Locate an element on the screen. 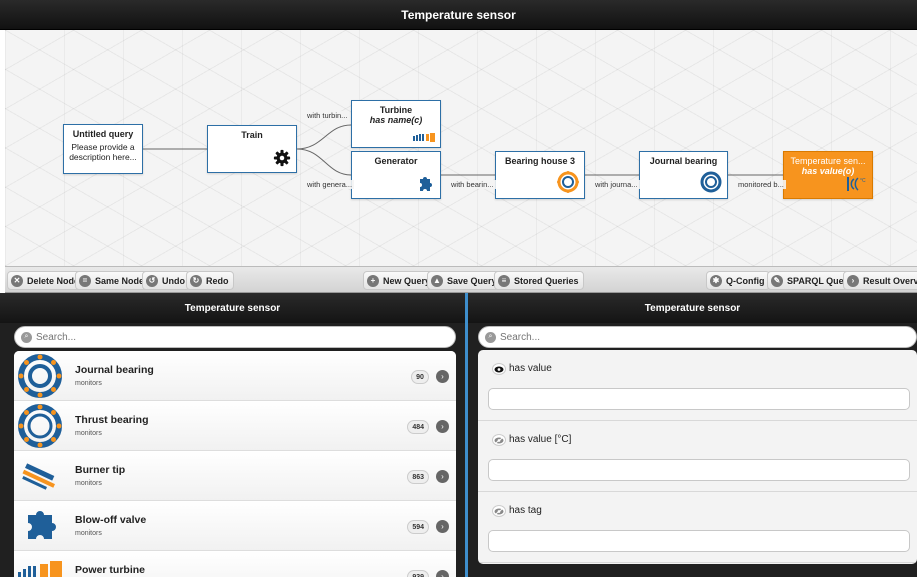  new-query-button: + New Query is located at coordinates (399, 280).